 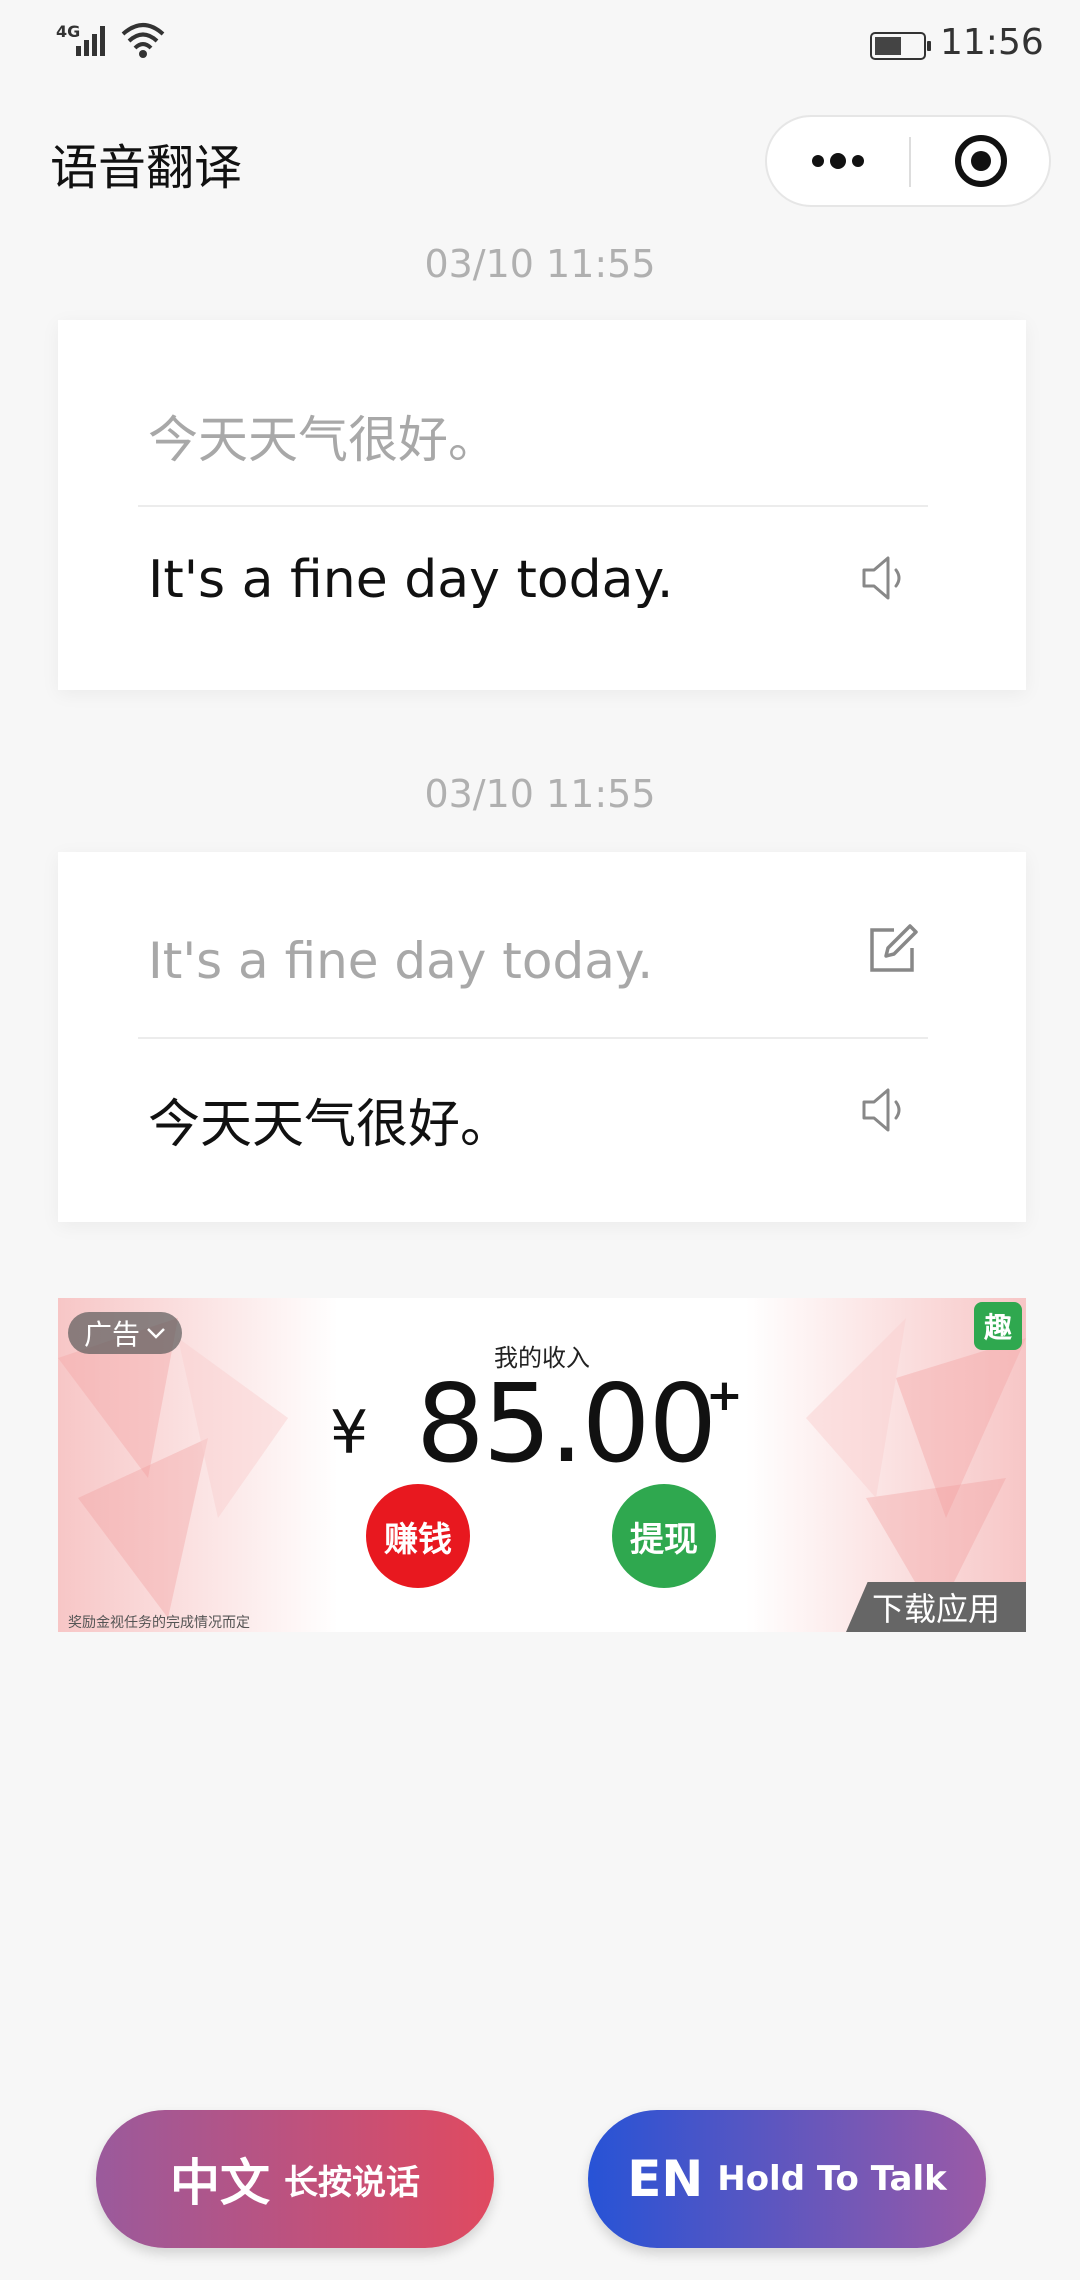 I want to click on ad-income-amount: 85.00, so click(x=566, y=1424).